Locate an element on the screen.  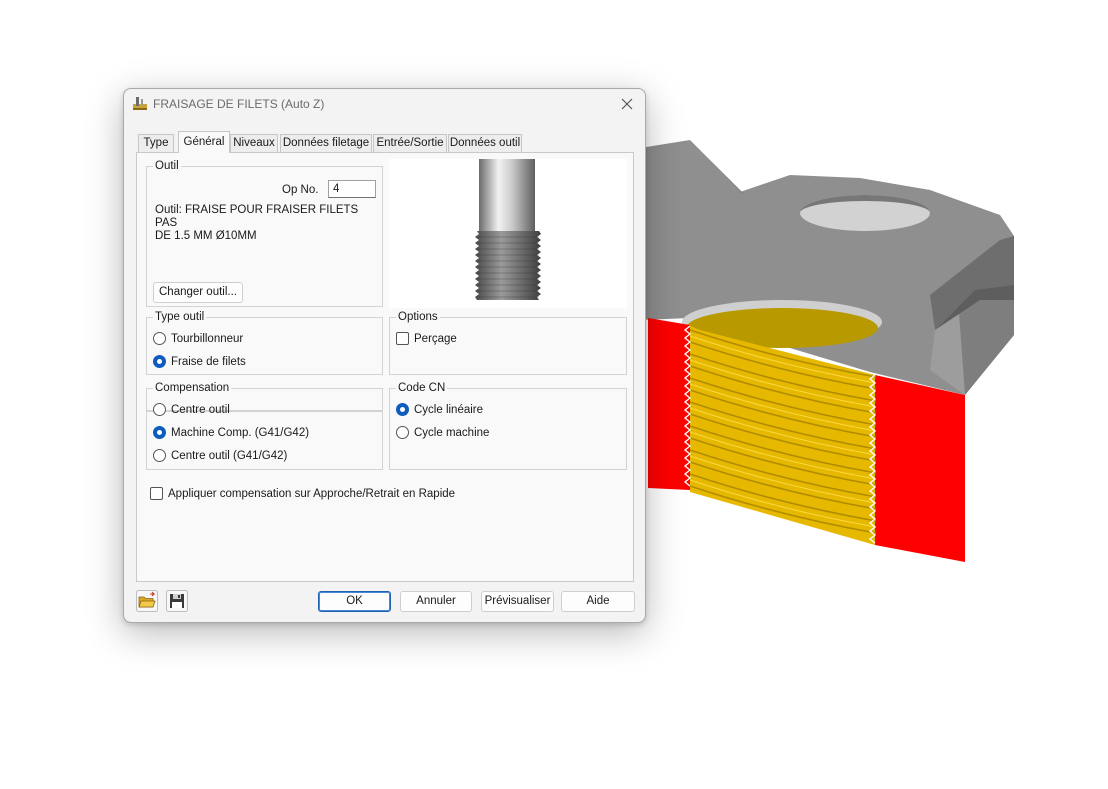
app-icon is located at coordinates (140, 103).